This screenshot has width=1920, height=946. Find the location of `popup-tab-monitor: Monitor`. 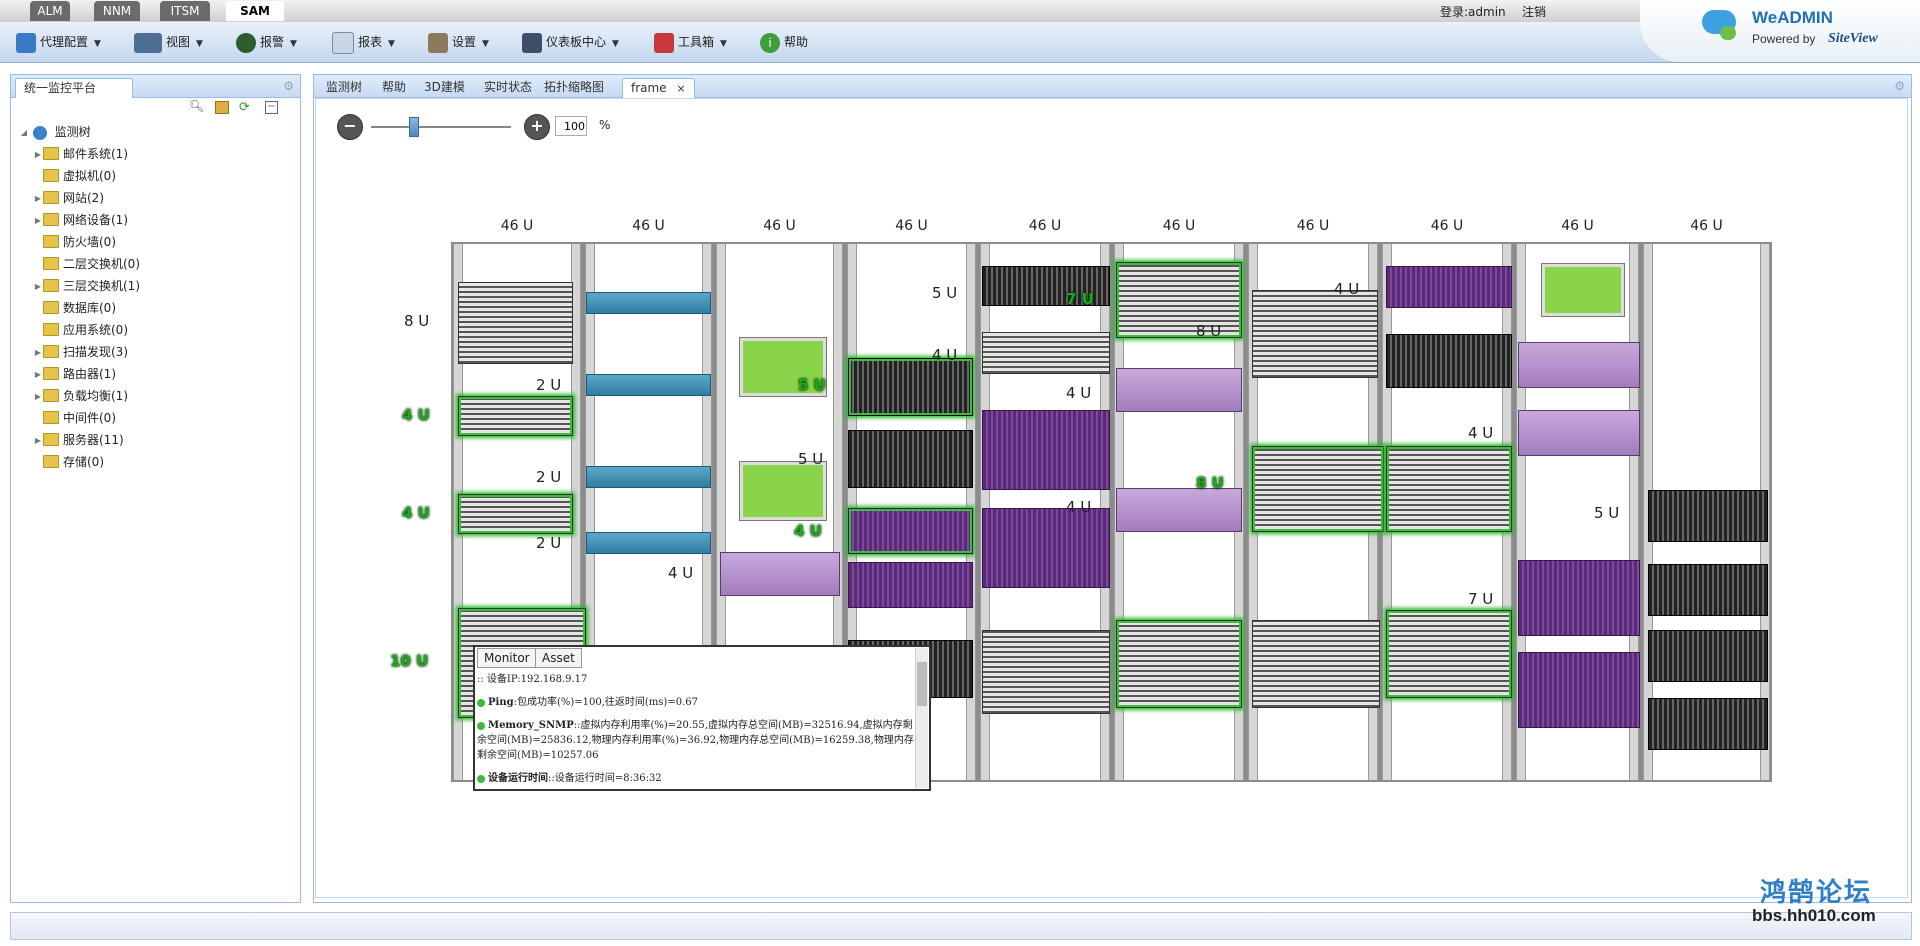

popup-tab-monitor: Monitor is located at coordinates (507, 658).